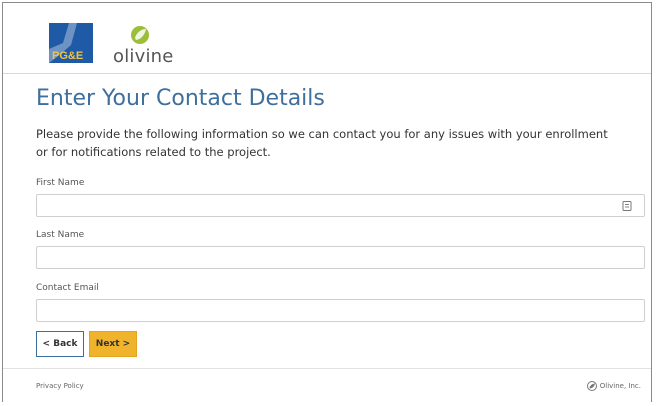 The height and width of the screenshot is (406, 656). I want to click on olivine-leaf-icon, so click(140, 35).